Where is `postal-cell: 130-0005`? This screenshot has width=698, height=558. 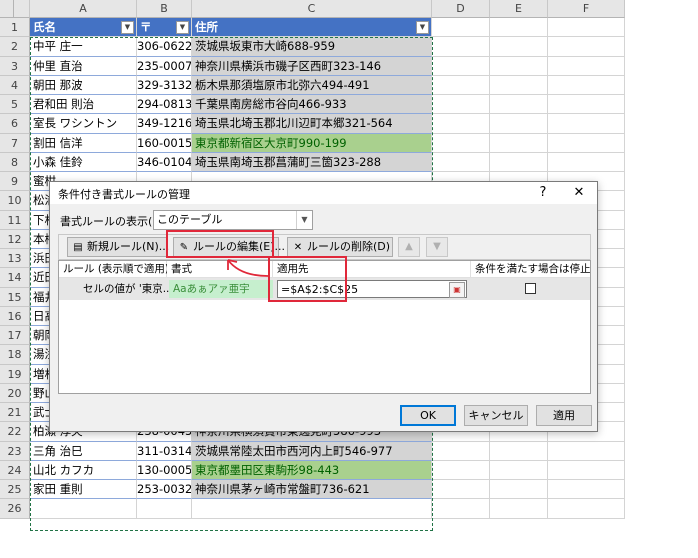
postal-cell: 130-0005 is located at coordinates (164, 470).